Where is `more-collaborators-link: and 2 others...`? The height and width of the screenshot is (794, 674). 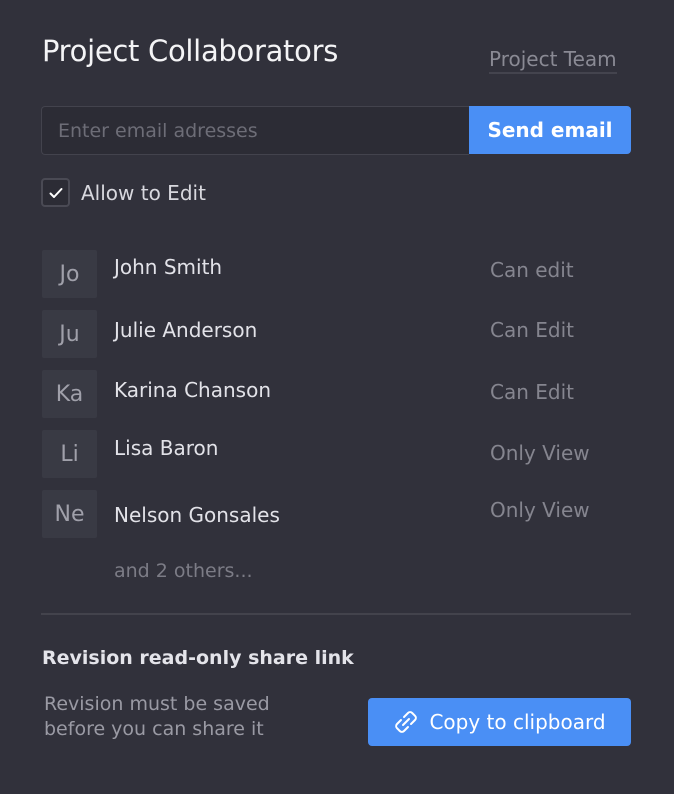
more-collaborators-link: and 2 others... is located at coordinates (183, 571).